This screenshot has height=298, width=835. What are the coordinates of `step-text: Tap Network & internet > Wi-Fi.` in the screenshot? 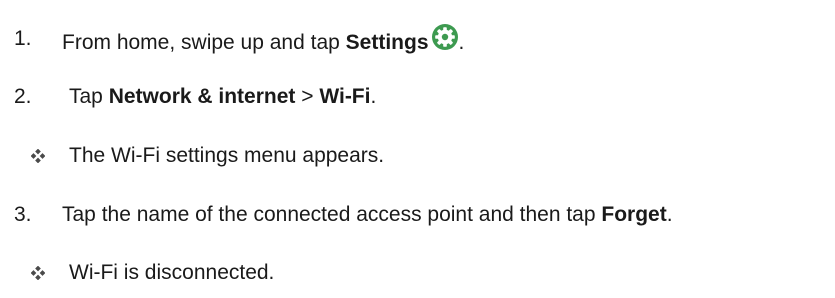 It's located at (222, 97).